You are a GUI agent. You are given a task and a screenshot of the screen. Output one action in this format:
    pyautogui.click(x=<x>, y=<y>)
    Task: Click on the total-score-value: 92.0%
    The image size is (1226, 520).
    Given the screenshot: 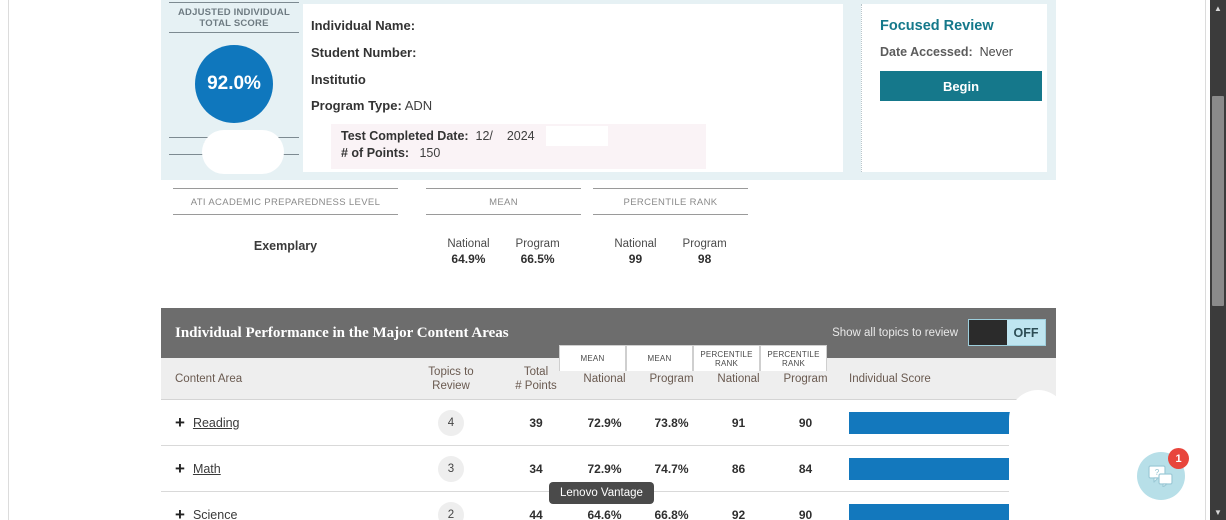 What is the action you would take?
    pyautogui.click(x=234, y=83)
    